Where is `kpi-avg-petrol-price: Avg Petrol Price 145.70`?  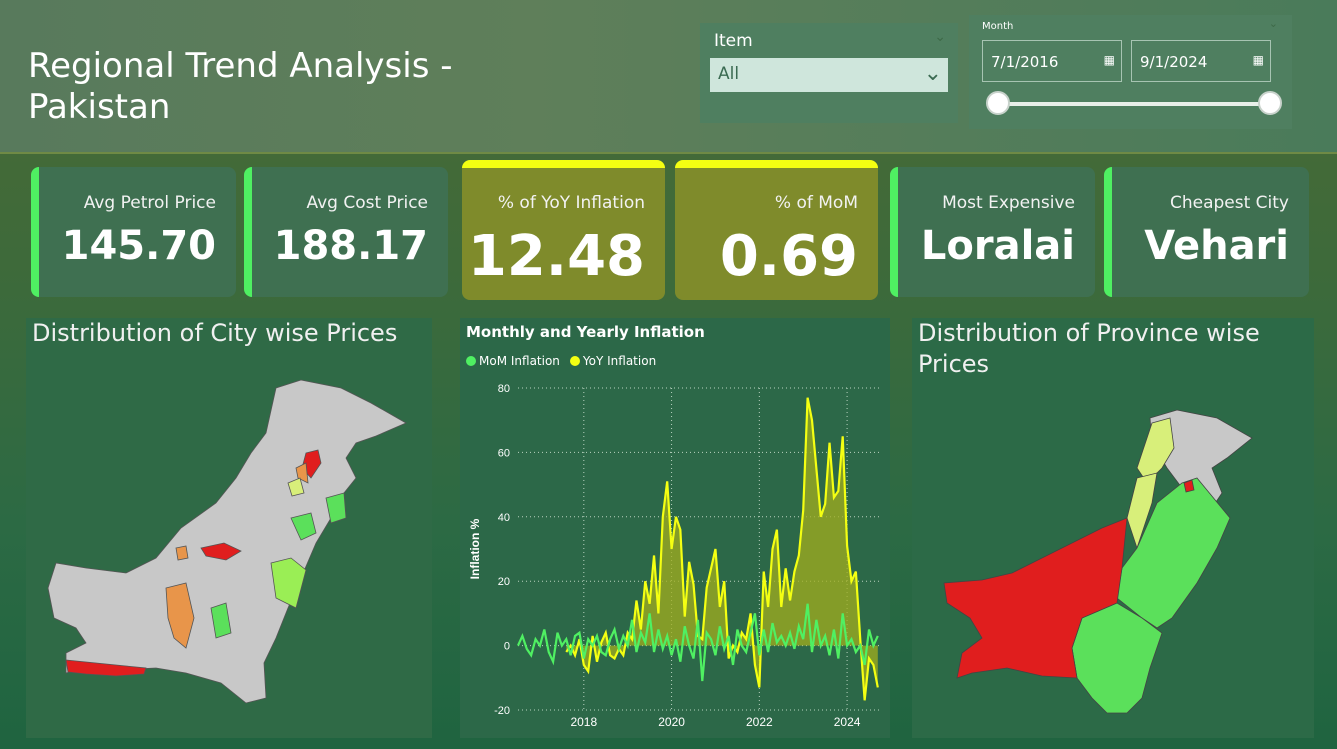 kpi-avg-petrol-price: Avg Petrol Price 145.70 is located at coordinates (133, 232).